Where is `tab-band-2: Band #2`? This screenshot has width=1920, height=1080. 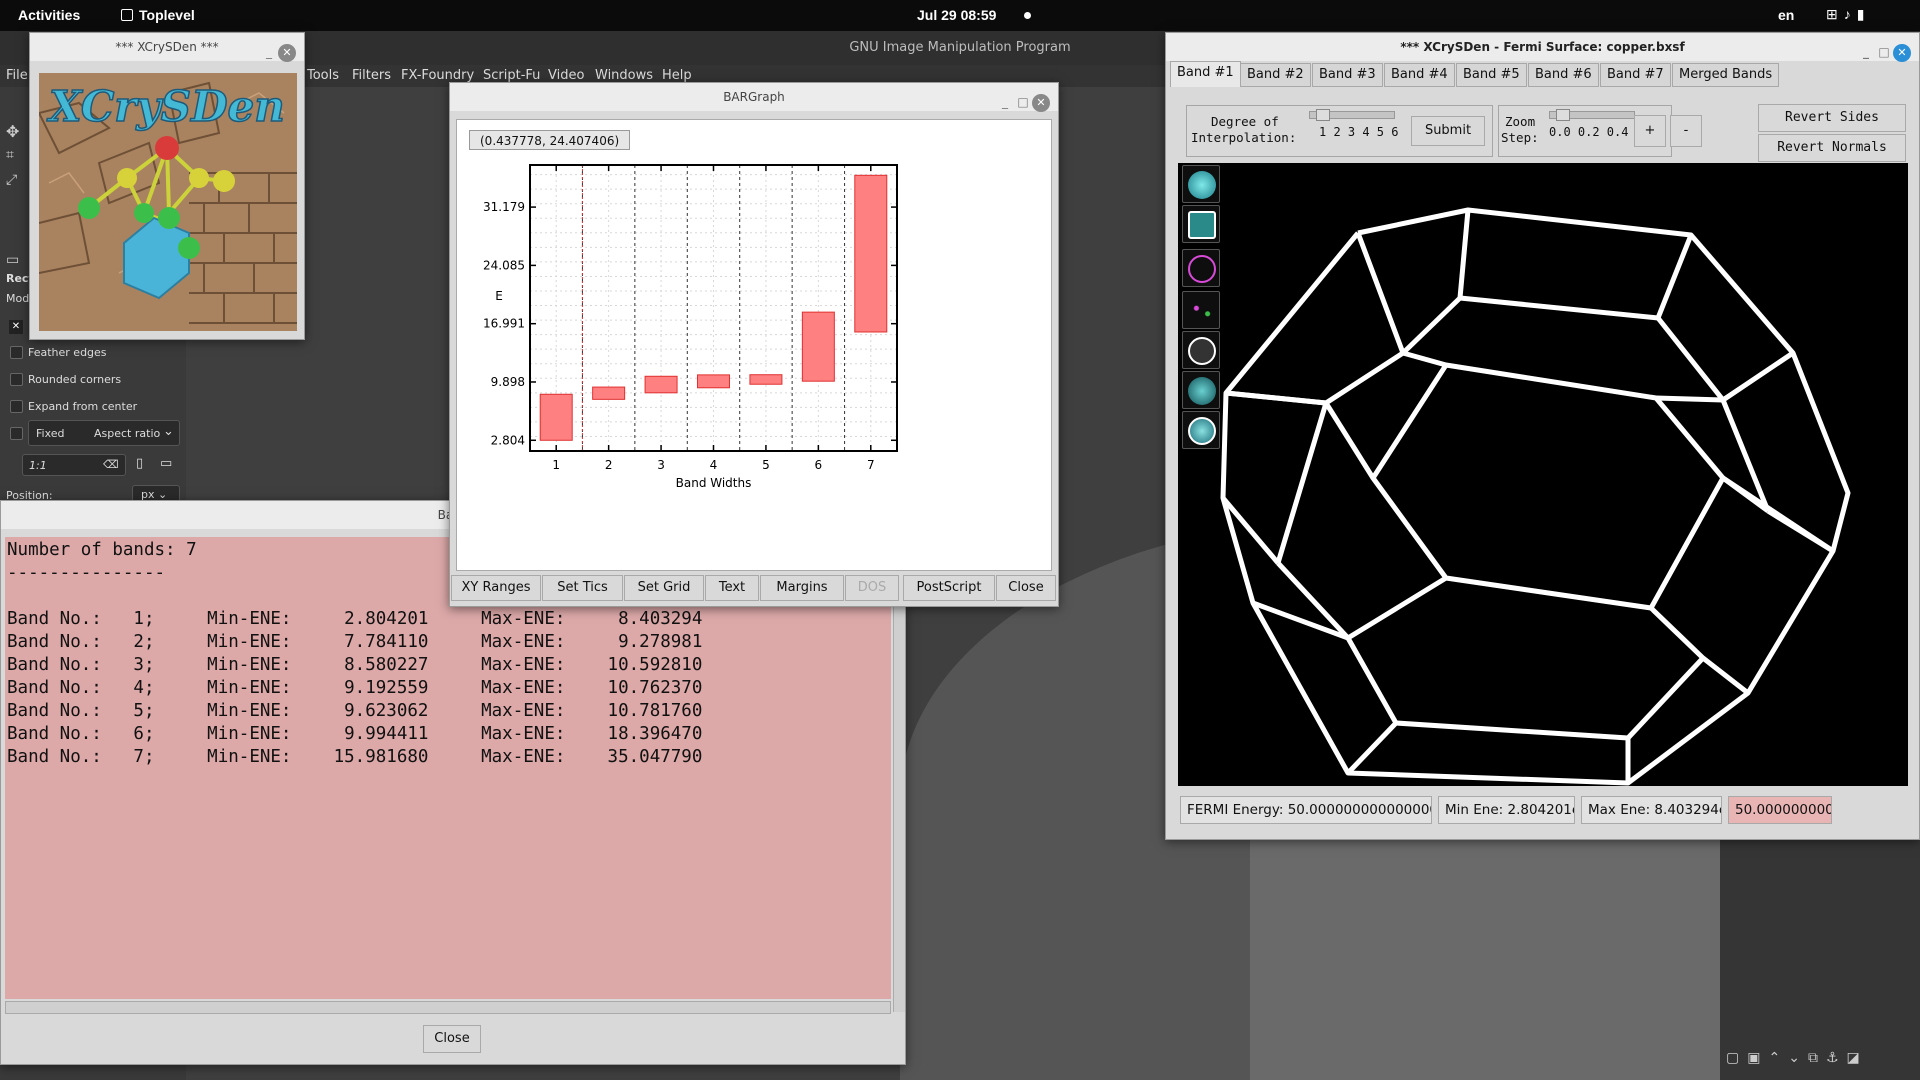 tab-band-2: Band #2 is located at coordinates (1275, 75).